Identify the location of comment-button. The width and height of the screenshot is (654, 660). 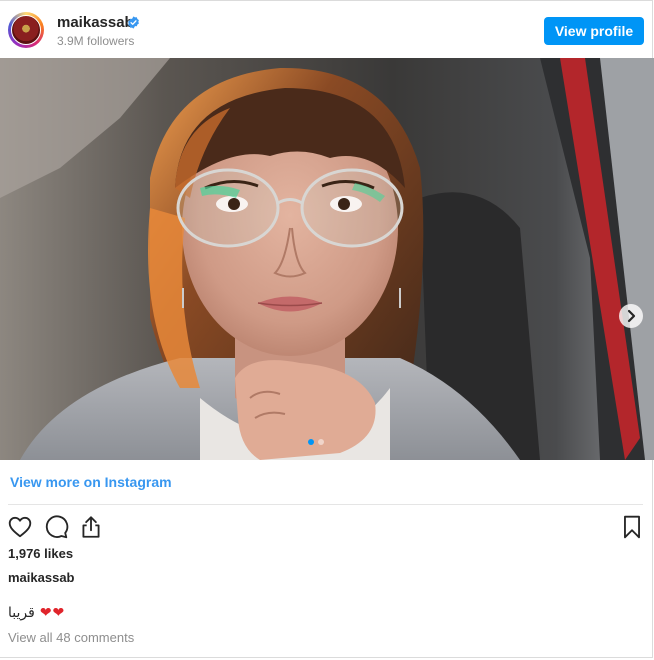
(56, 527).